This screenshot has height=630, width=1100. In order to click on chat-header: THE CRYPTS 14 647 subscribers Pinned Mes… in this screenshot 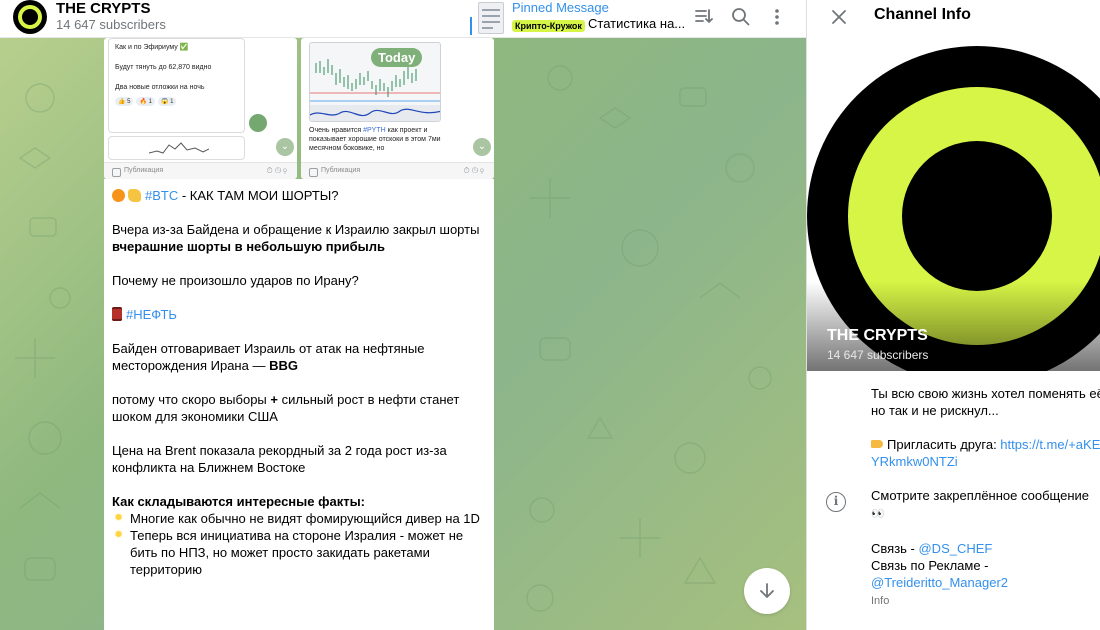, I will do `click(403, 19)`.